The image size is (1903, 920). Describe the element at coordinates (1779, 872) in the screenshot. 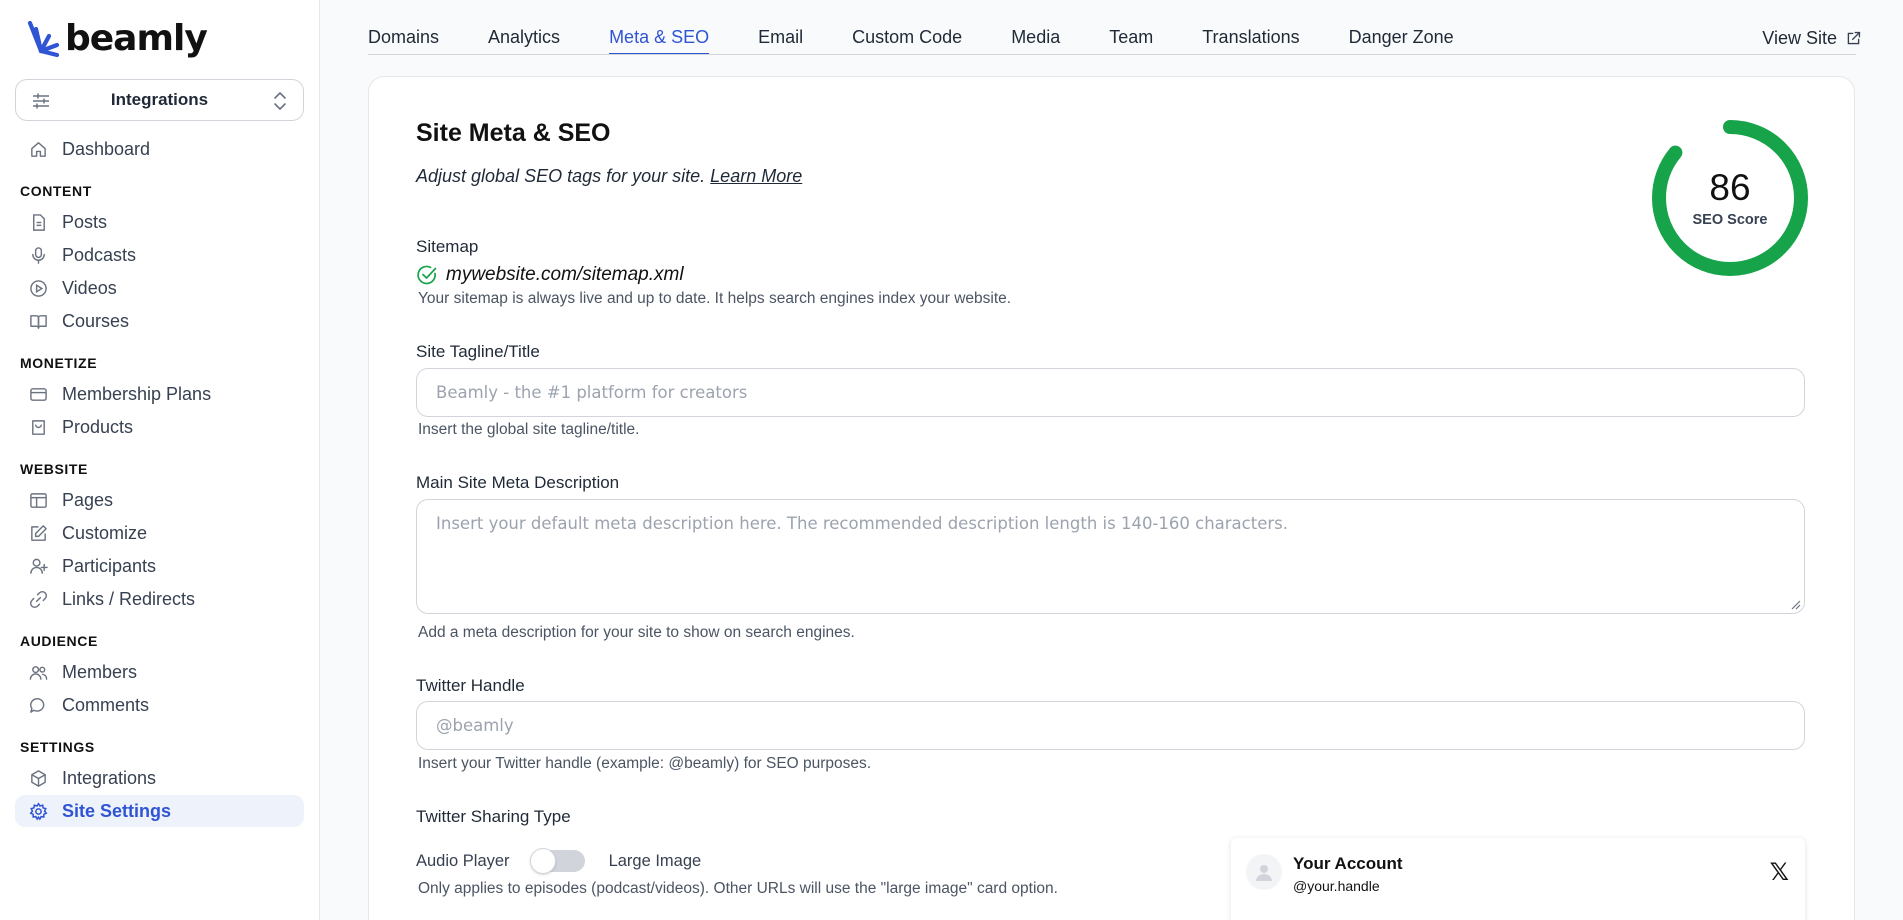

I see `x-logo-icon: 𝕏` at that location.